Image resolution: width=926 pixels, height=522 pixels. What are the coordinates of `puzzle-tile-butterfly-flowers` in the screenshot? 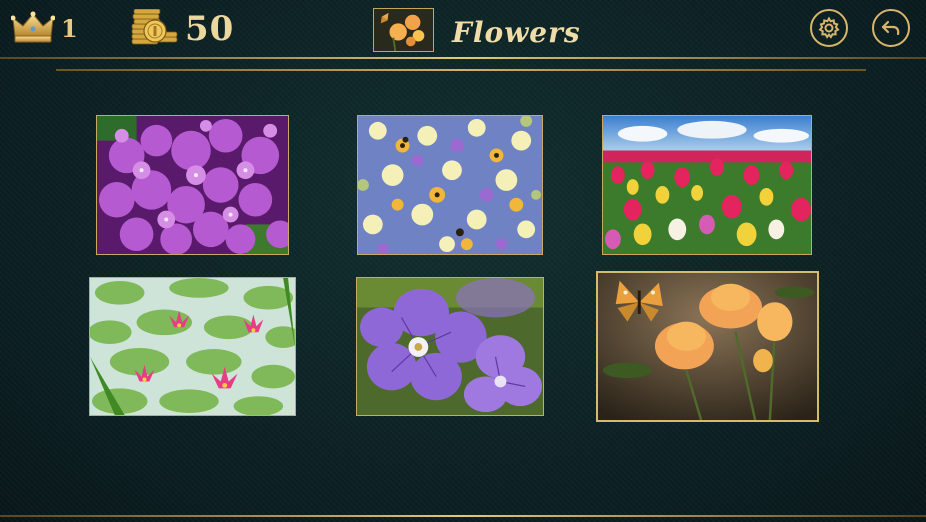 It's located at (707, 346).